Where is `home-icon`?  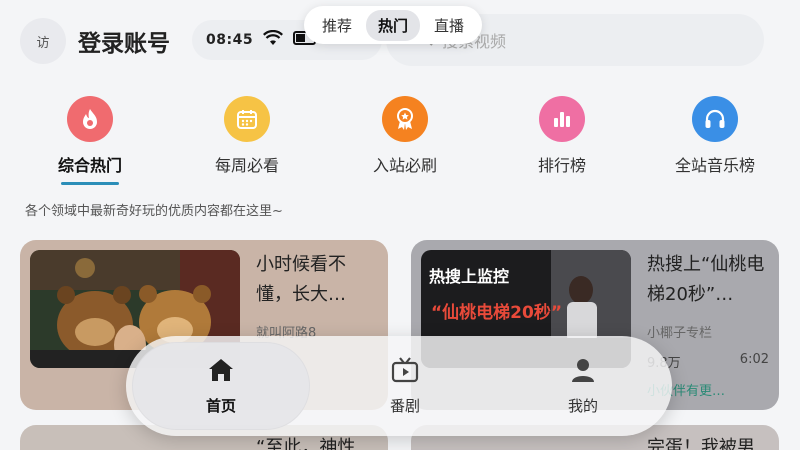
home-icon is located at coordinates (221, 372).